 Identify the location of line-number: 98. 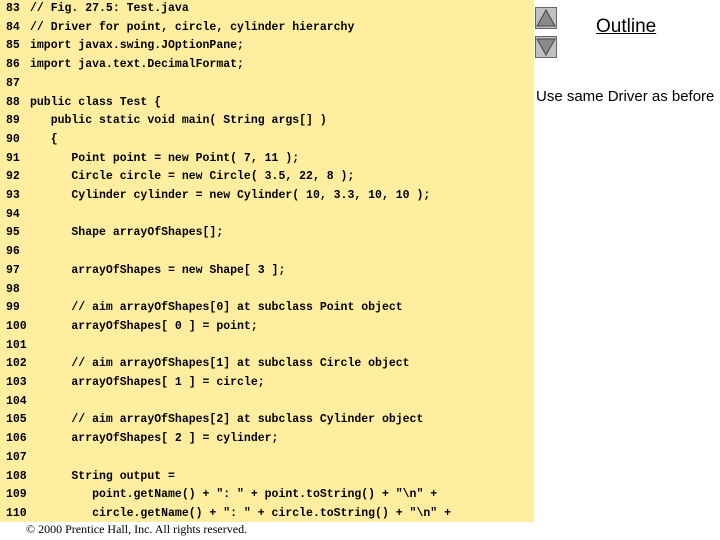
(13, 289).